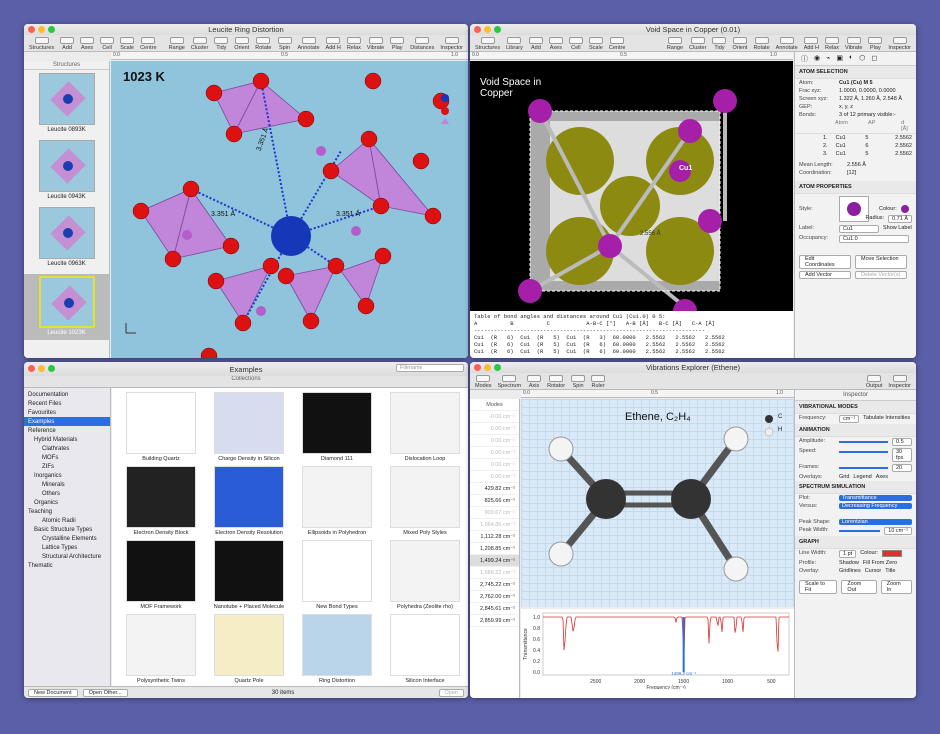 This screenshot has height=734, width=940. What do you see at coordinates (851, 58) in the screenshot?
I see `view-icon: ◐` at bounding box center [851, 58].